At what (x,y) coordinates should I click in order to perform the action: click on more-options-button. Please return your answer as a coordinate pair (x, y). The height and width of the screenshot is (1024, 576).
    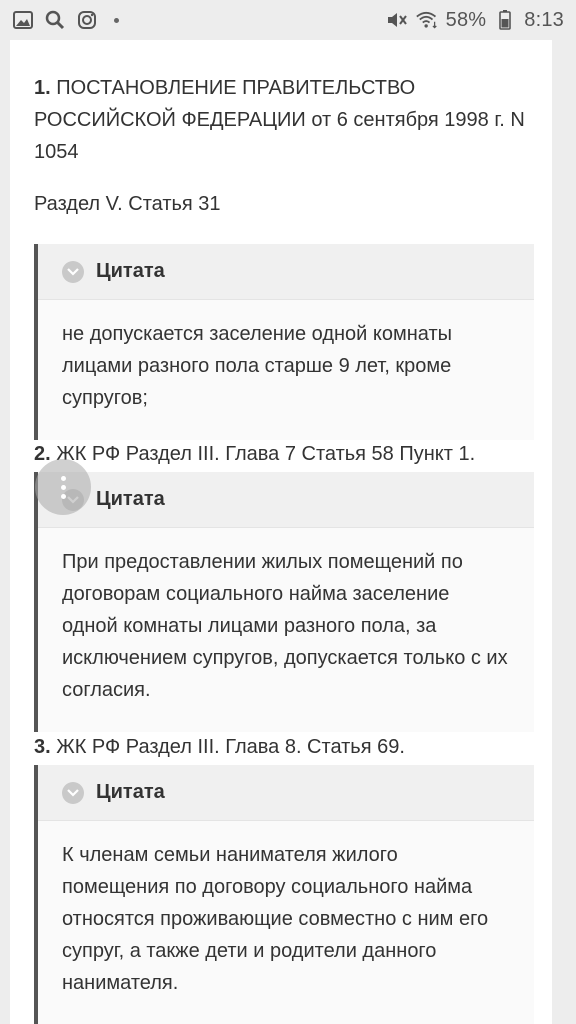
    Looking at the image, I should click on (63, 487).